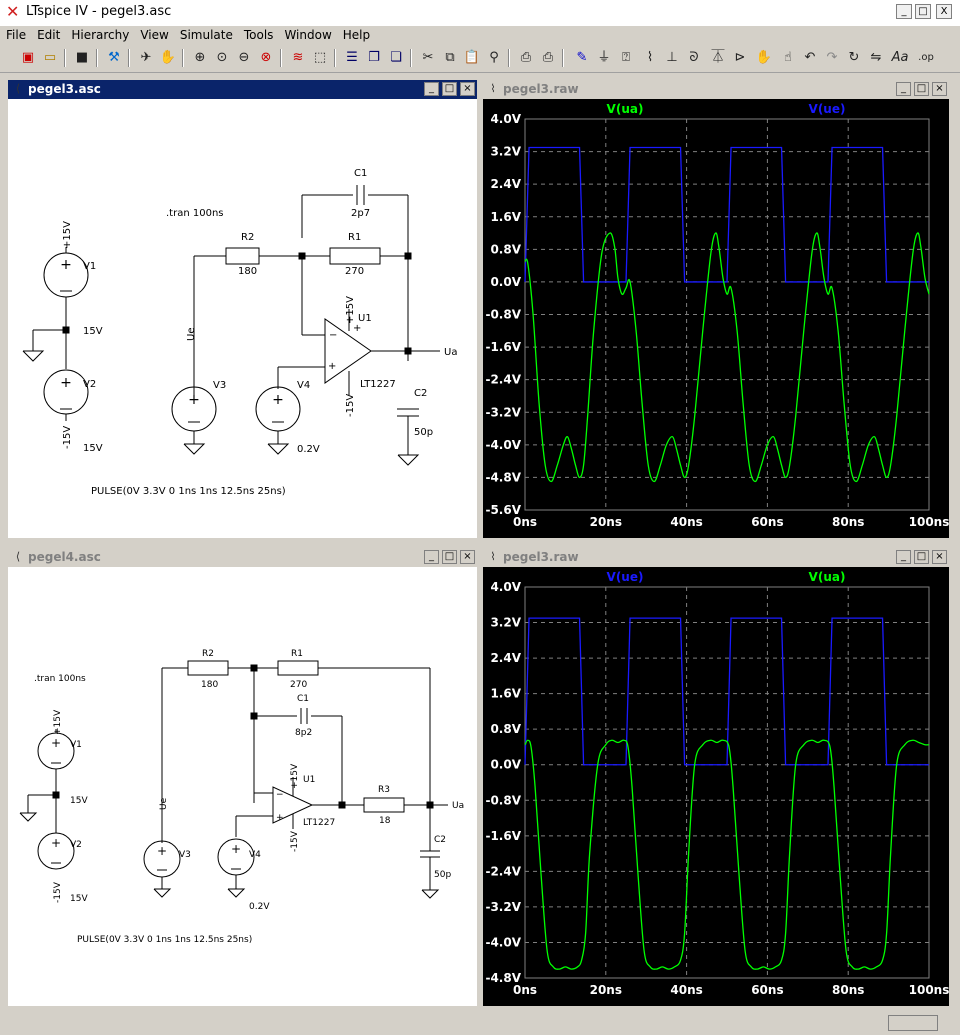 The image size is (960, 1035). Describe the element at coordinates (206, 34) in the screenshot. I see `menu-simulate: Simulate` at that location.